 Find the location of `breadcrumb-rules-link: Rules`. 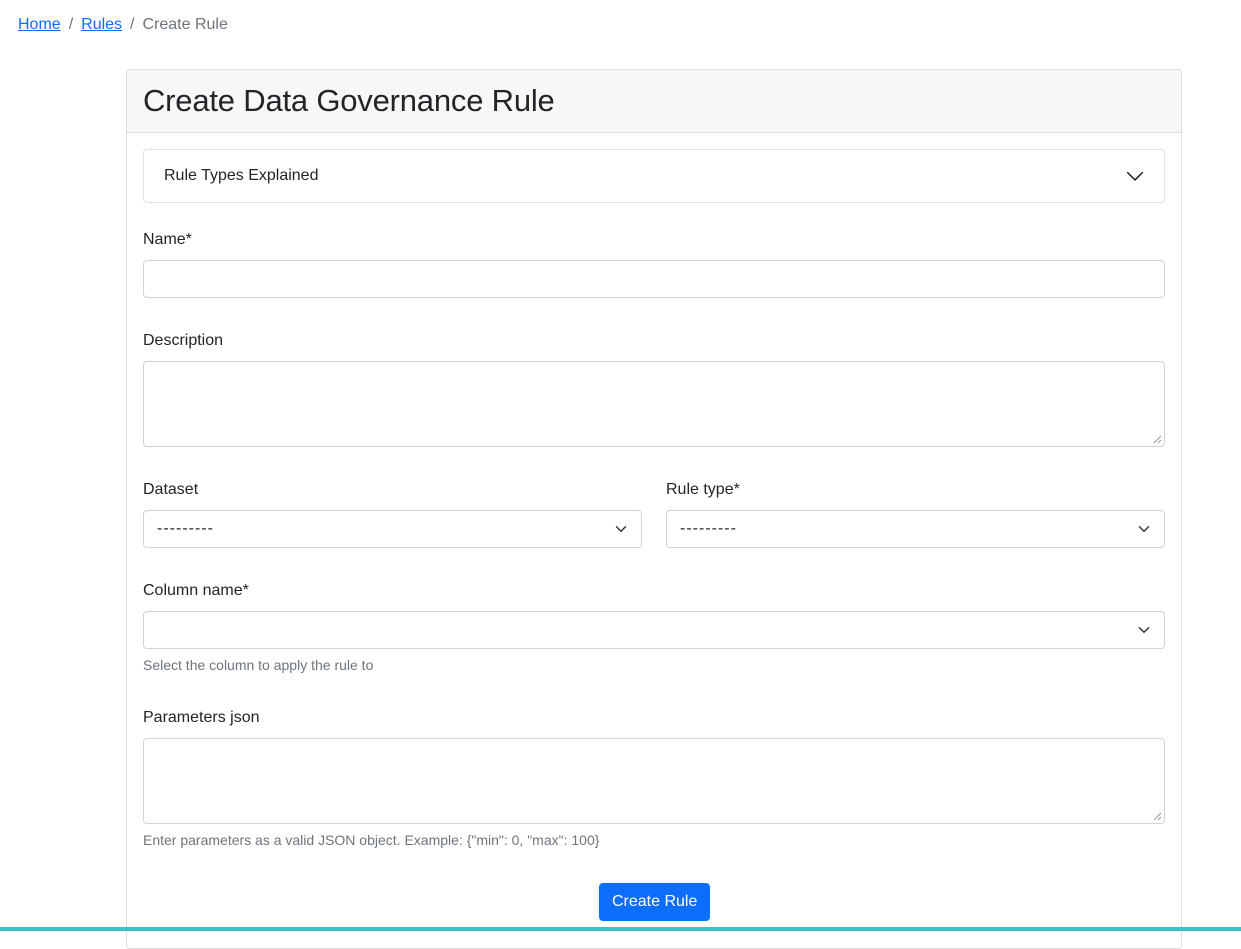

breadcrumb-rules-link: Rules is located at coordinates (101, 25).